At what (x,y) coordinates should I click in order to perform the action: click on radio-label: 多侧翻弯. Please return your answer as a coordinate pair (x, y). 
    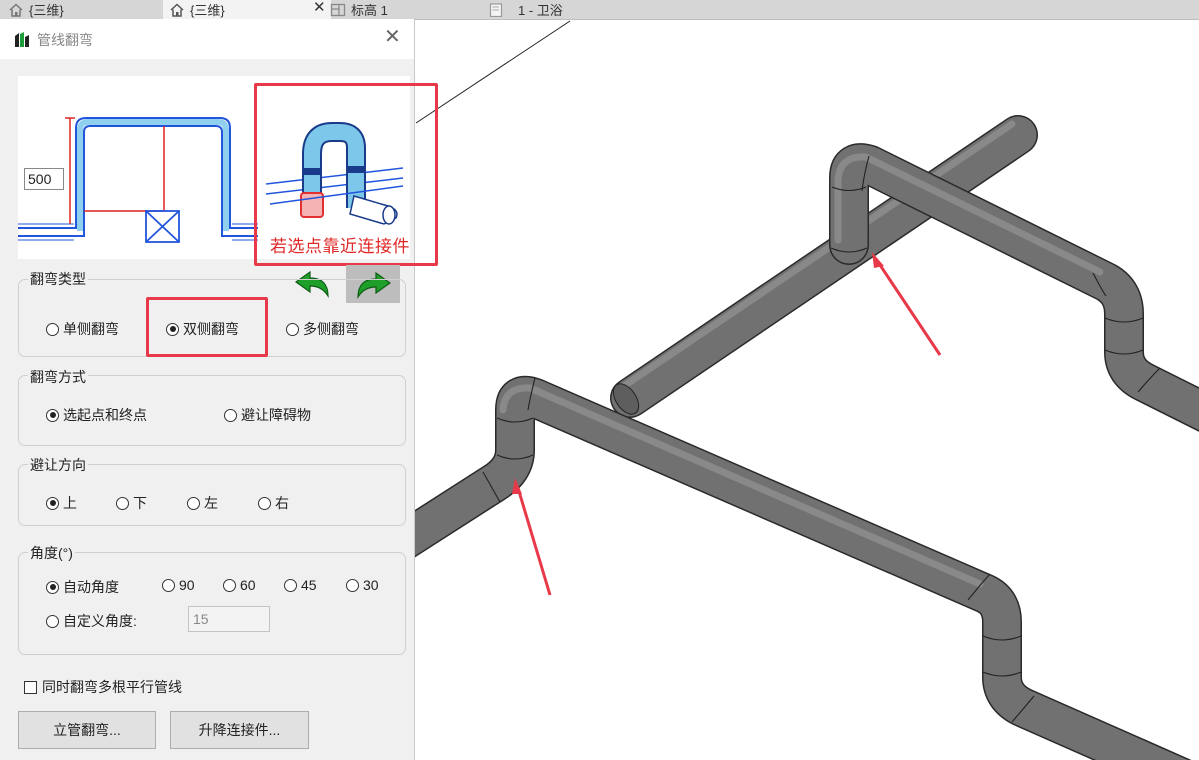
    Looking at the image, I should click on (331, 329).